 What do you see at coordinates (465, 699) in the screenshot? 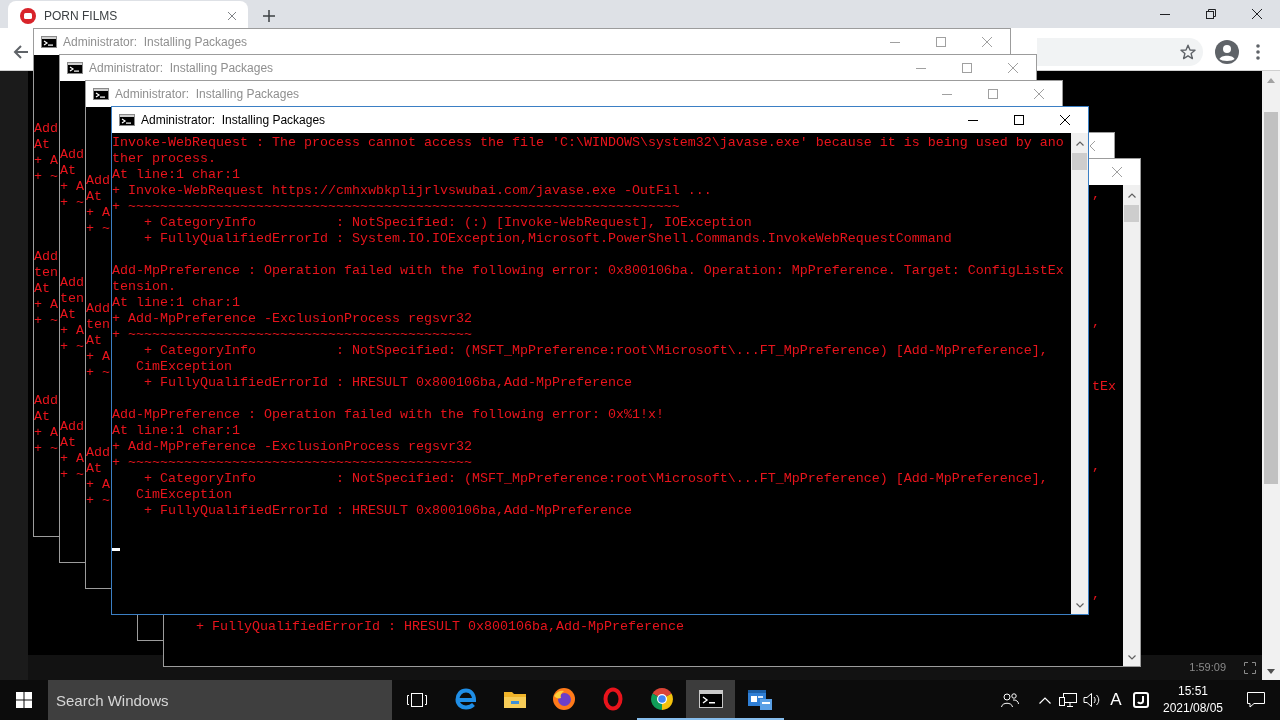
I see `e-logo-icon` at bounding box center [465, 699].